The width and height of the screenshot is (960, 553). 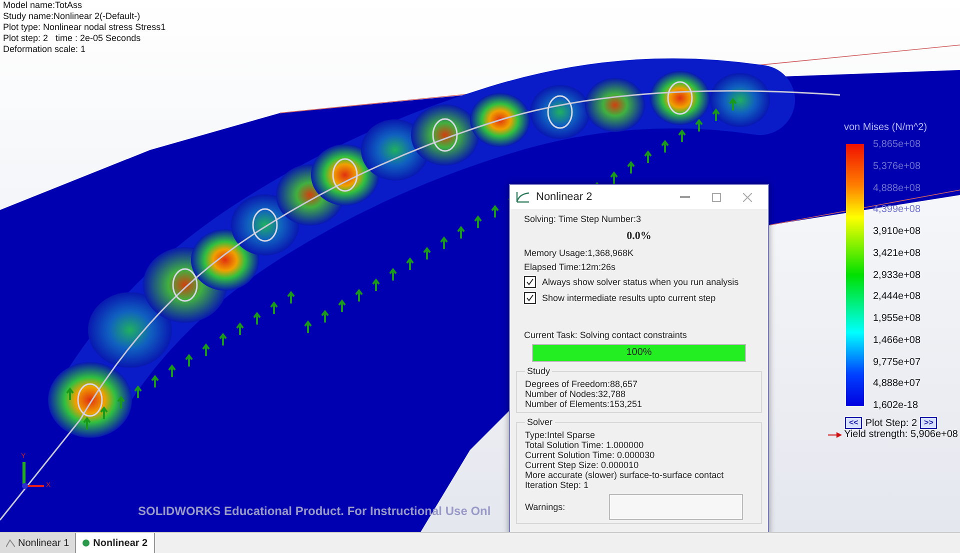 I want to click on minimize-icon, so click(x=685, y=197).